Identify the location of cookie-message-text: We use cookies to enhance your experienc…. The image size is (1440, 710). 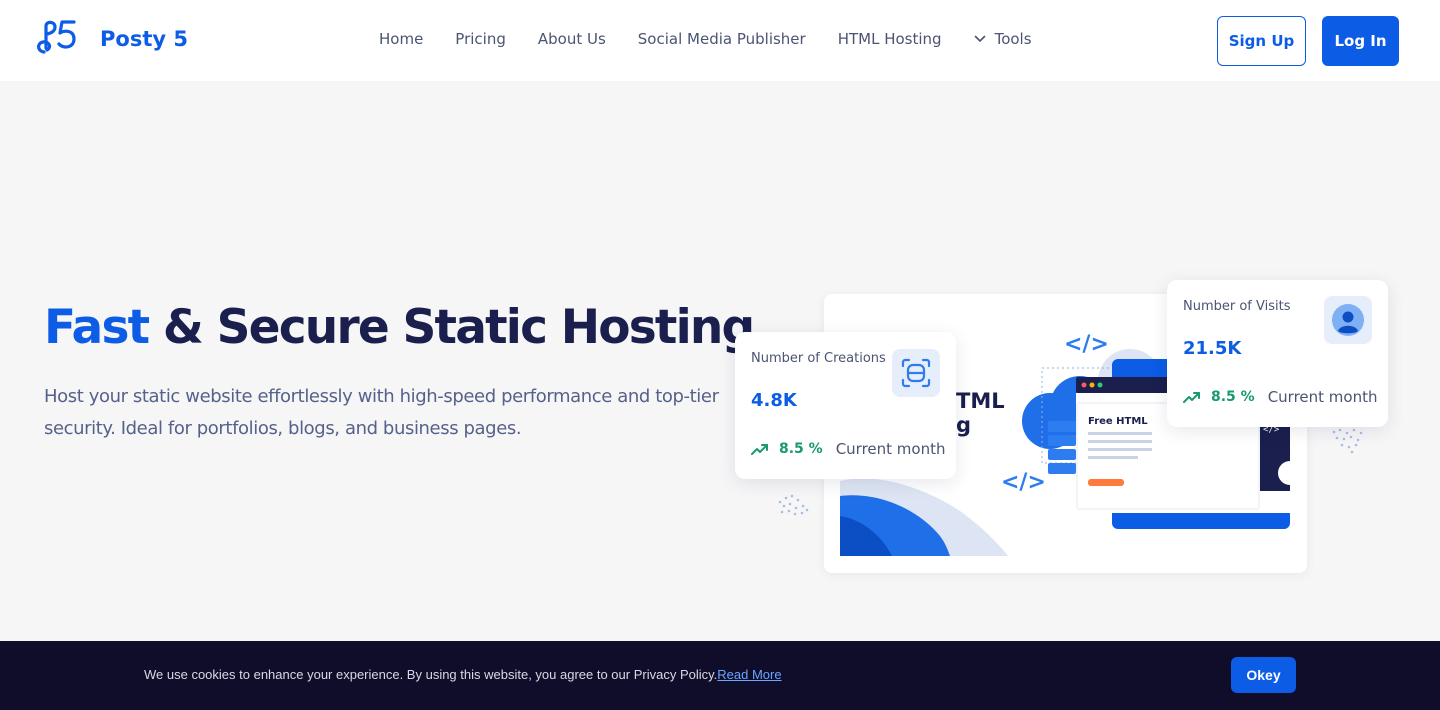
(431, 674).